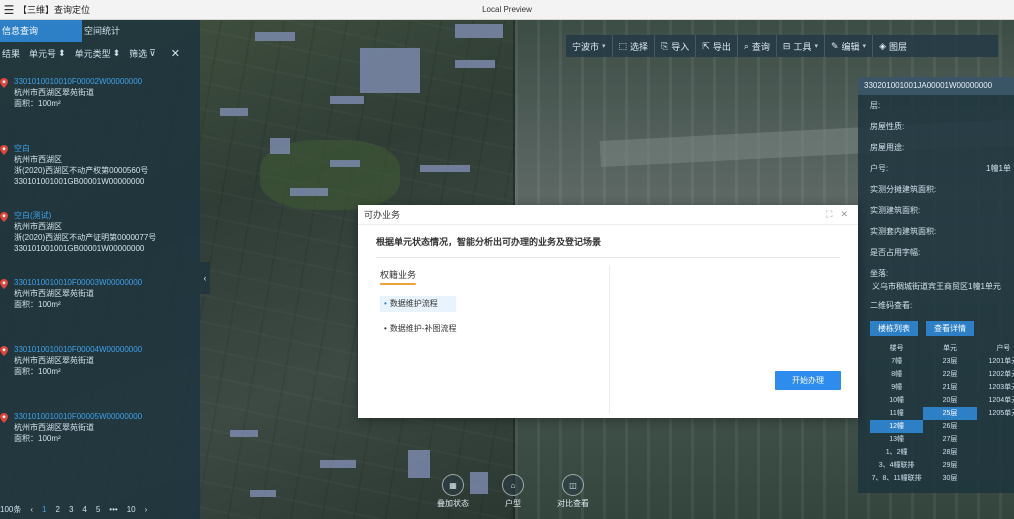 The width and height of the screenshot is (1014, 519). I want to click on compare-view-label: 对比查看, so click(573, 503).